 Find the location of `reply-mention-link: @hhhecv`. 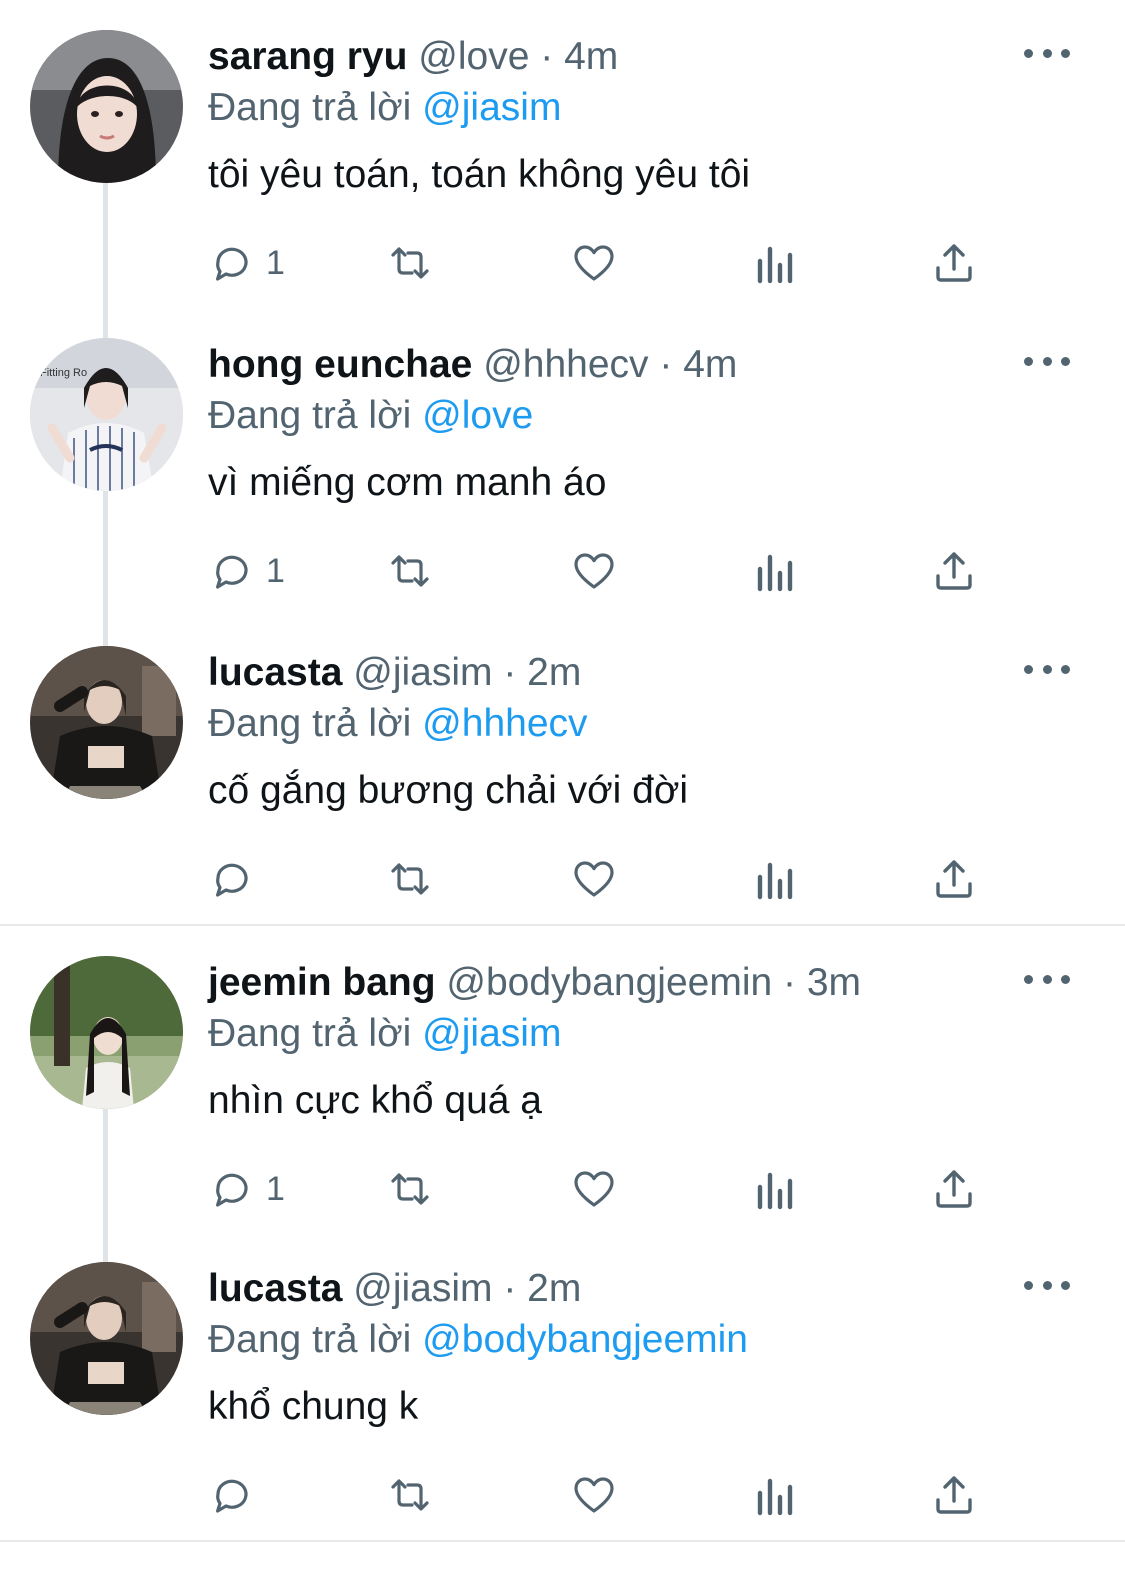

reply-mention-link: @hhhecv is located at coordinates (504, 723).